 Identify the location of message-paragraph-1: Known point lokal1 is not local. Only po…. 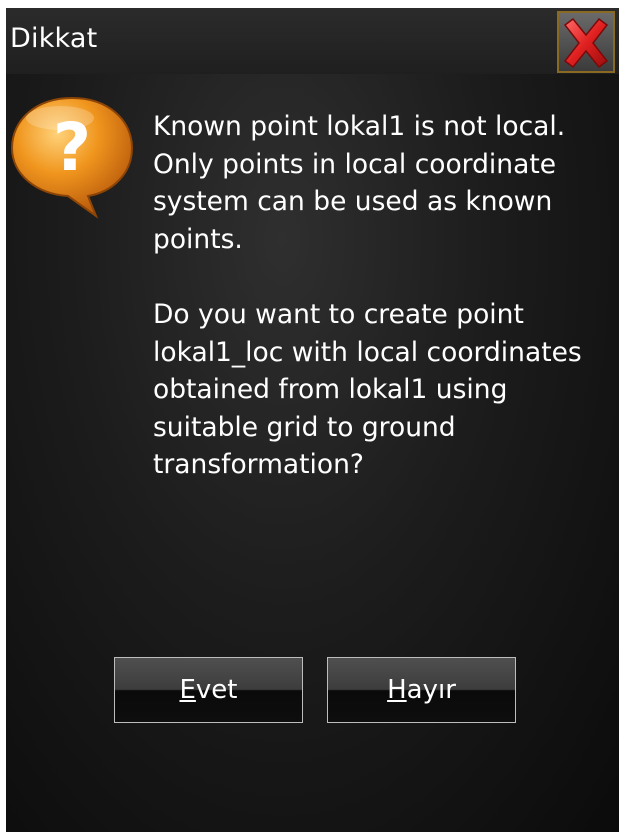
(359, 183).